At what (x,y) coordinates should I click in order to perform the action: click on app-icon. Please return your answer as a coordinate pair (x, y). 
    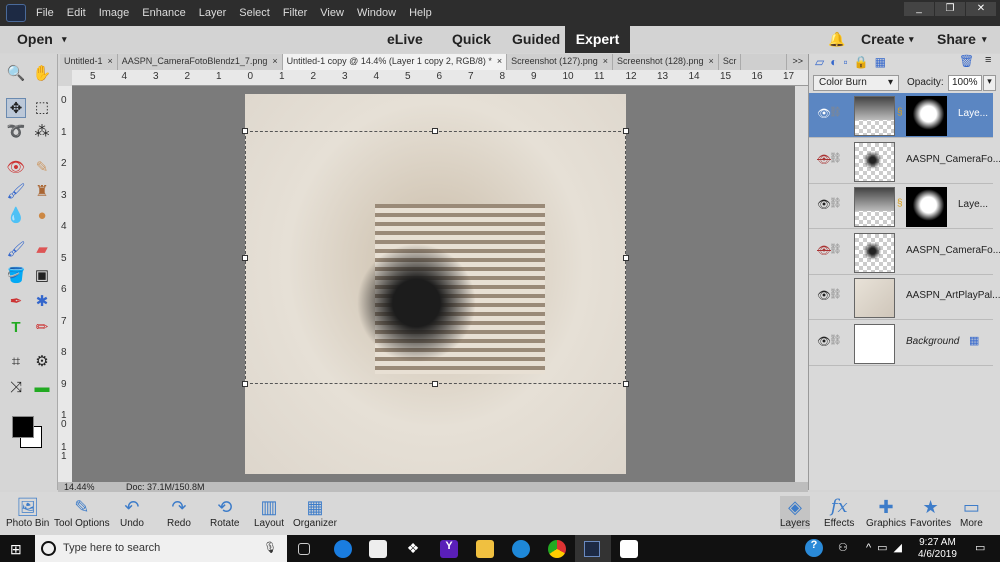
    Looking at the image, I should click on (521, 549).